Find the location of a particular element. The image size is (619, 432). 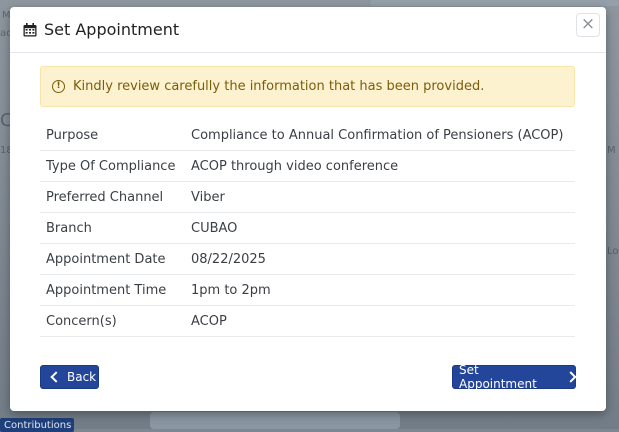

table-row: Branch CUBAO is located at coordinates (307, 228).